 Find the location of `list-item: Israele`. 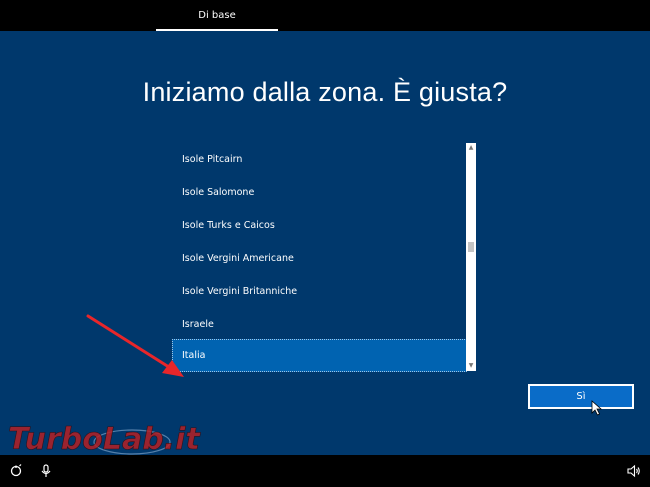

list-item: Israele is located at coordinates (319, 324).